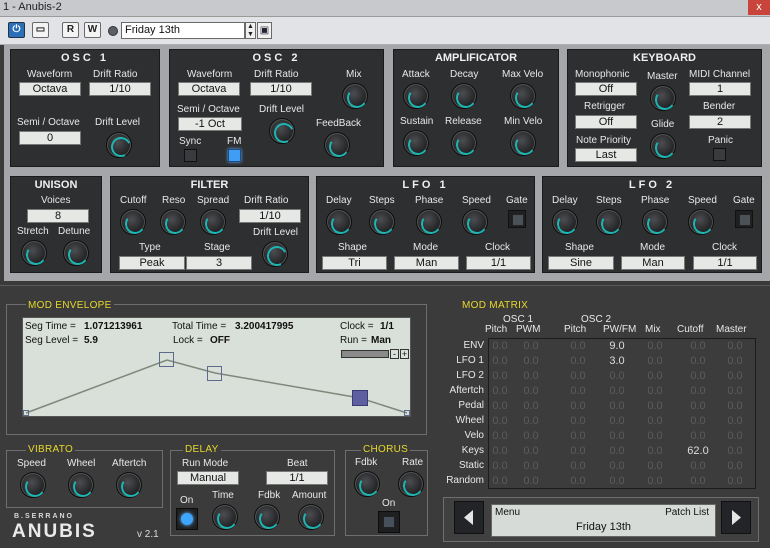 The height and width of the screenshot is (548, 770). What do you see at coordinates (416, 143) in the screenshot?
I see `amp-sustain-knob` at bounding box center [416, 143].